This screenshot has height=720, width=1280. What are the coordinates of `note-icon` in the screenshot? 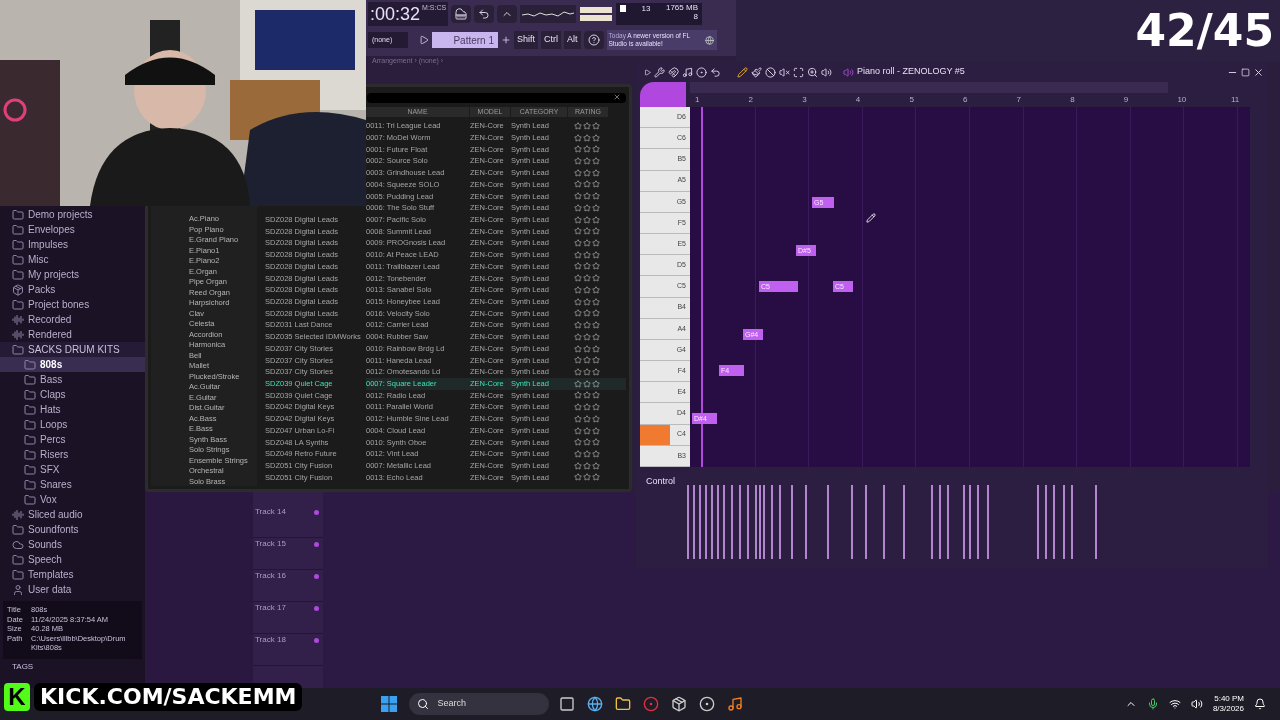 It's located at (687, 72).